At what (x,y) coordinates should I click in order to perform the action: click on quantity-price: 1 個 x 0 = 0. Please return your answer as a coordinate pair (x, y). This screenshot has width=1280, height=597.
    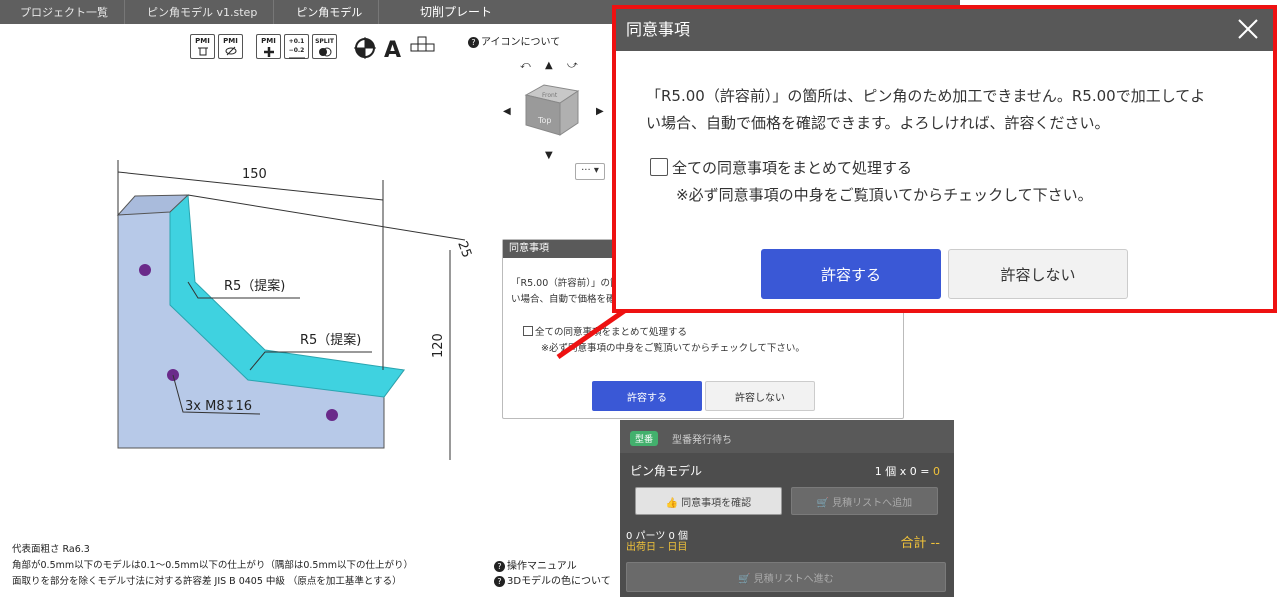
    Looking at the image, I should click on (907, 471).